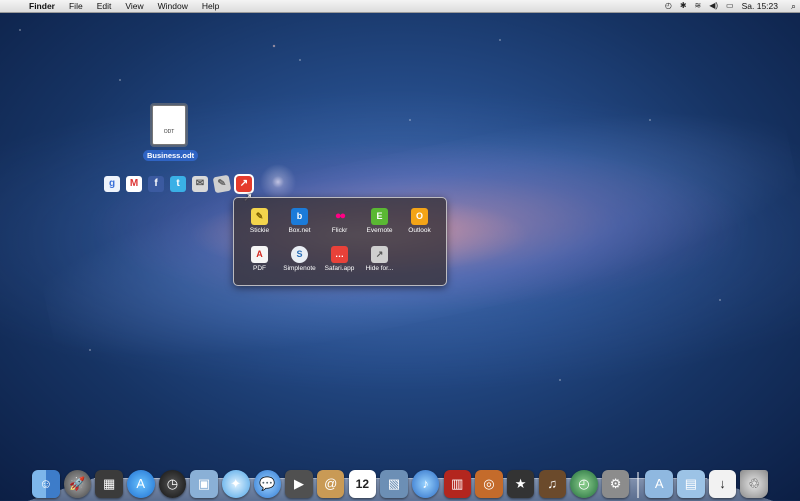  I want to click on popover-item-label: Evernote, so click(379, 230).